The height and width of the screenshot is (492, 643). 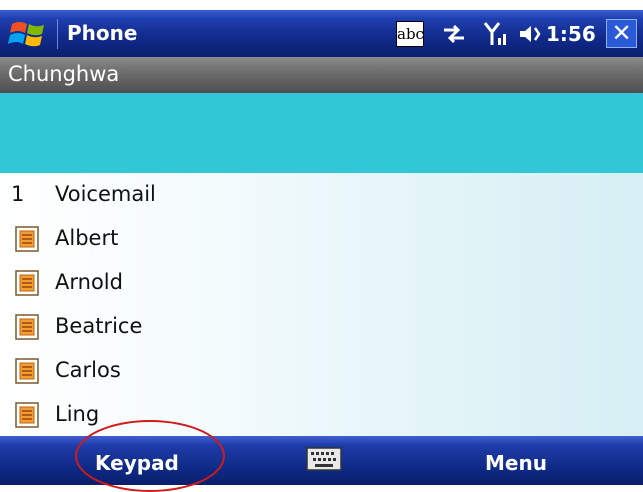 What do you see at coordinates (105, 194) in the screenshot?
I see `list-item-label: Voicemail` at bounding box center [105, 194].